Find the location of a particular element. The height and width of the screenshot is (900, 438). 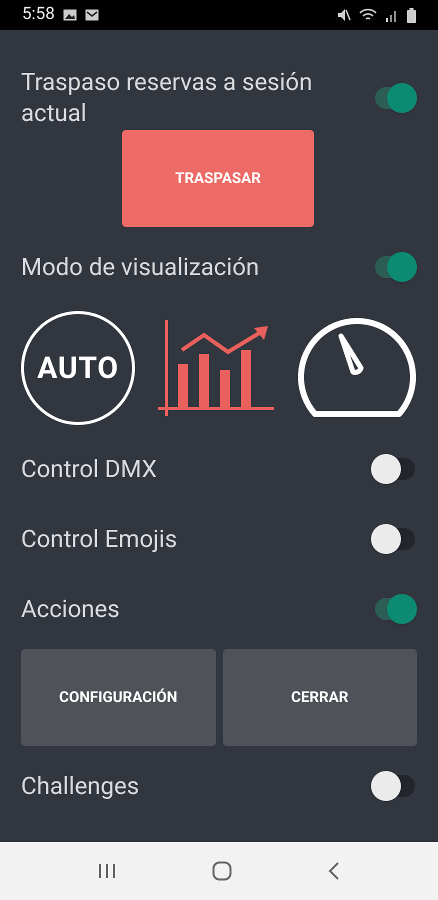

setting-label: Traspaso reservas a sesión actual is located at coordinates (167, 98).